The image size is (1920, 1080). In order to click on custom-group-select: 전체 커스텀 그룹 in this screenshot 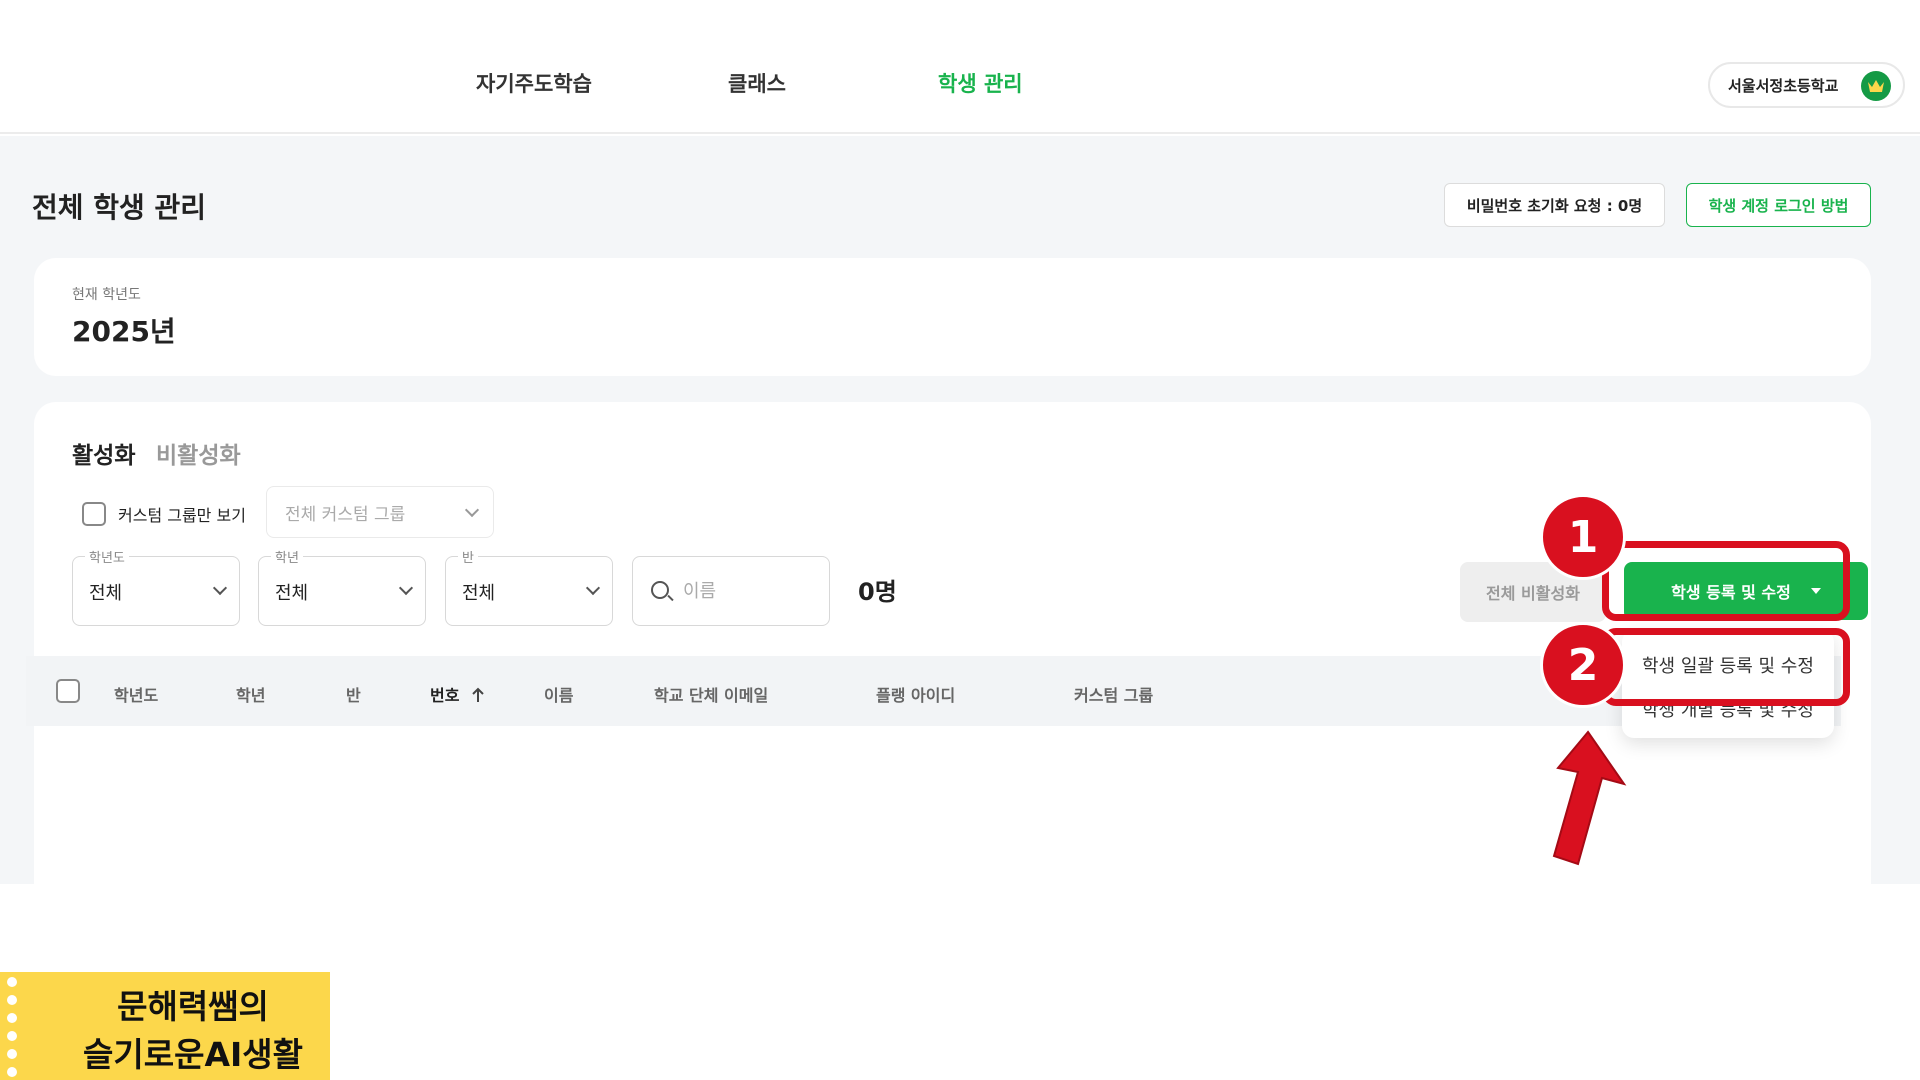, I will do `click(380, 512)`.